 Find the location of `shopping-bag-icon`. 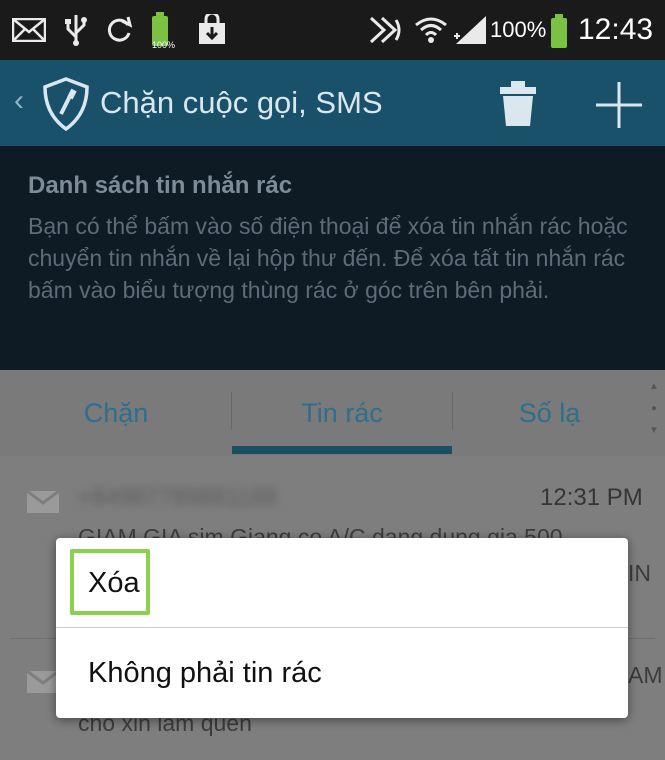

shopping-bag-icon is located at coordinates (212, 30).